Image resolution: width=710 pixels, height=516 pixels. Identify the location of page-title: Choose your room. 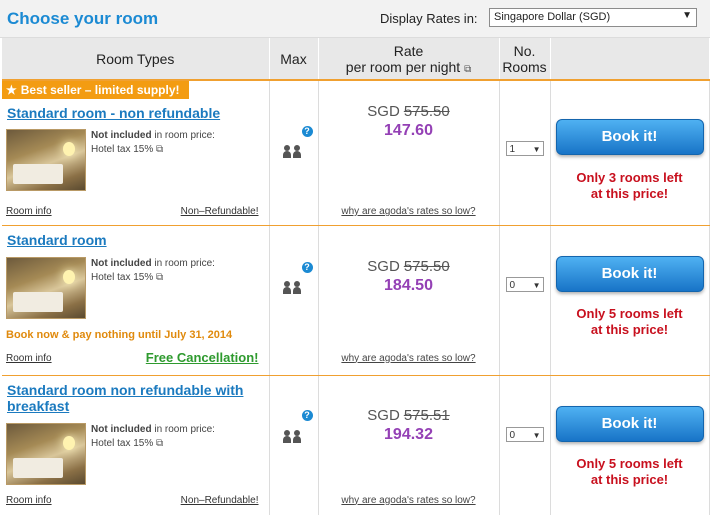
(83, 18).